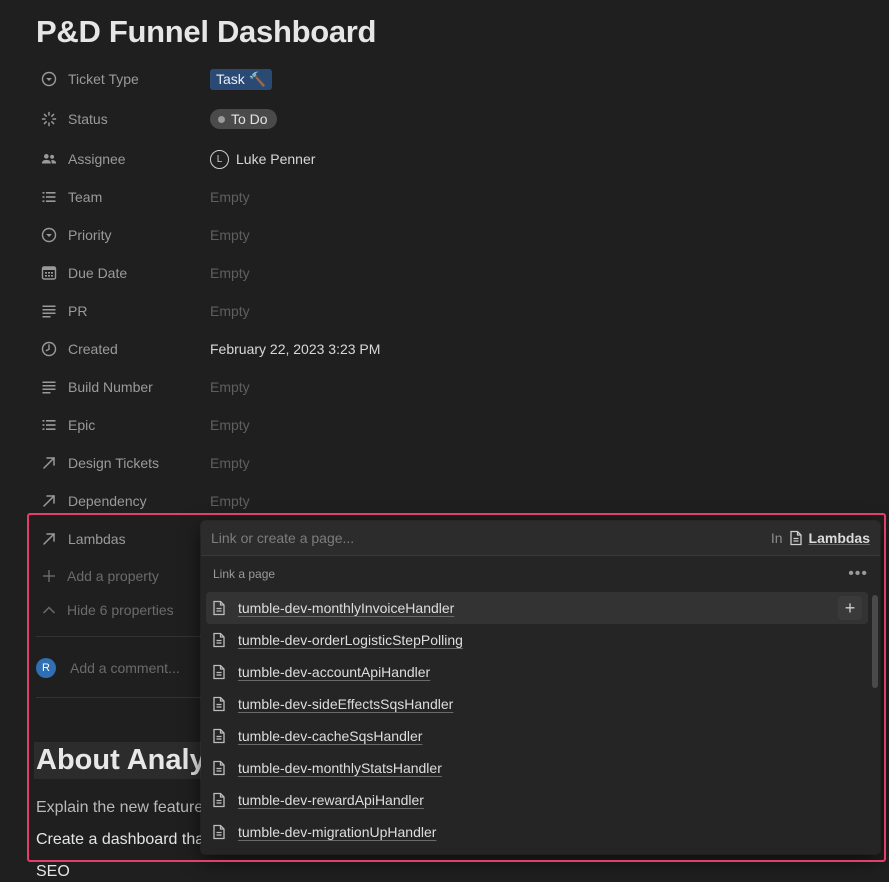  I want to click on property-name: Lambdas, so click(123, 539).